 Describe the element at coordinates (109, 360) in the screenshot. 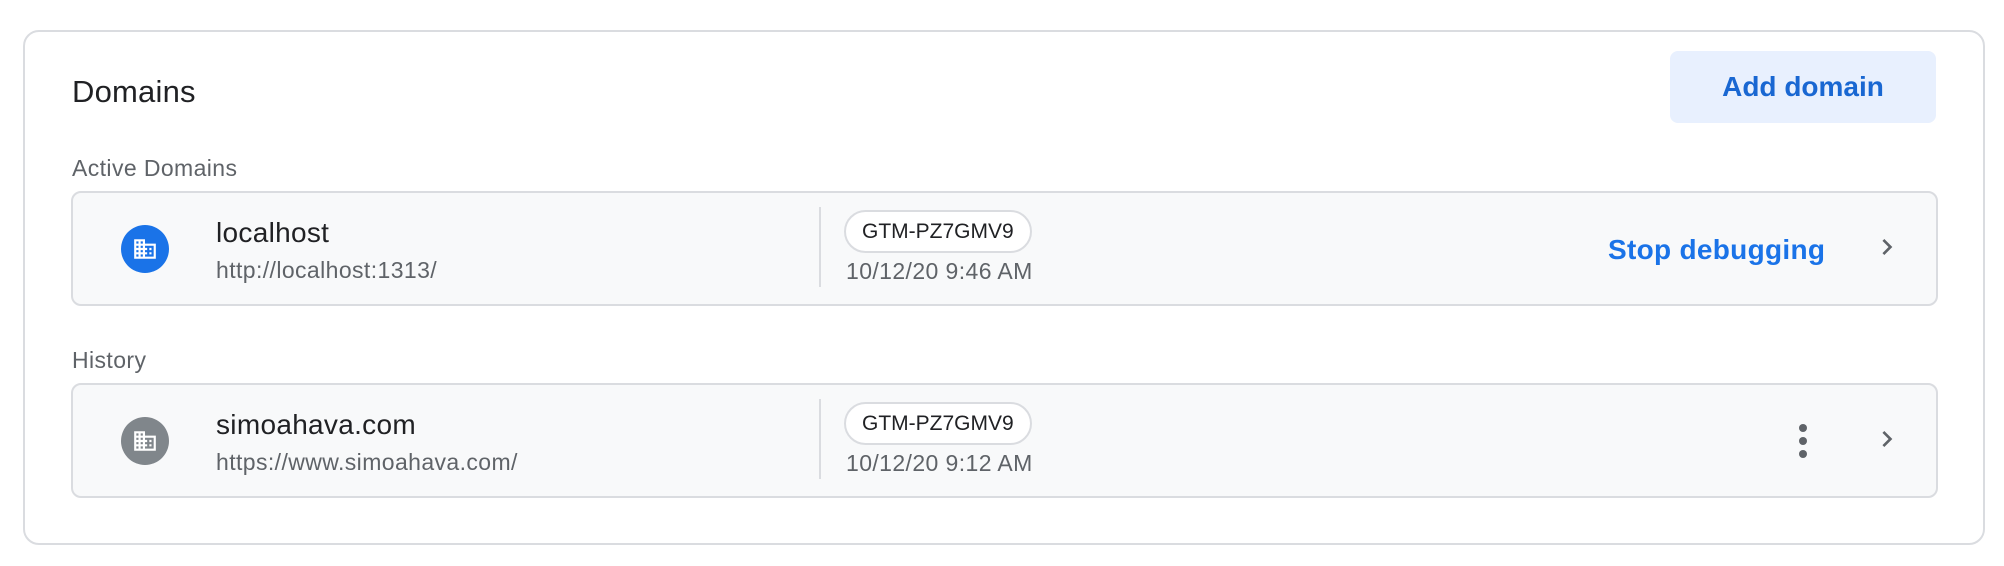

I see `history-label: History` at that location.